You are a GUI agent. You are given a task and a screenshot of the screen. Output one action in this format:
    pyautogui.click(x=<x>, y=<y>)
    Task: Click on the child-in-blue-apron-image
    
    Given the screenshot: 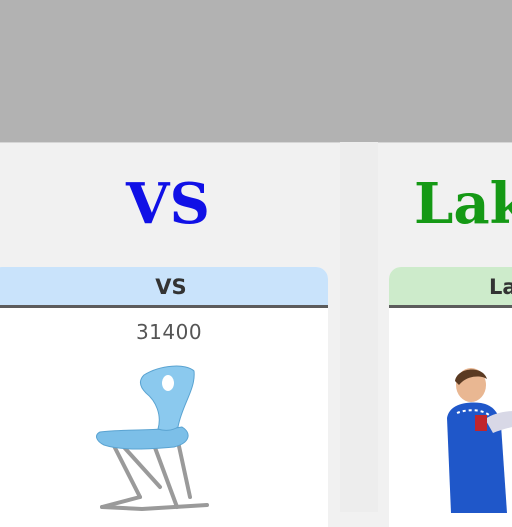 What is the action you would take?
    pyautogui.click(x=474, y=443)
    